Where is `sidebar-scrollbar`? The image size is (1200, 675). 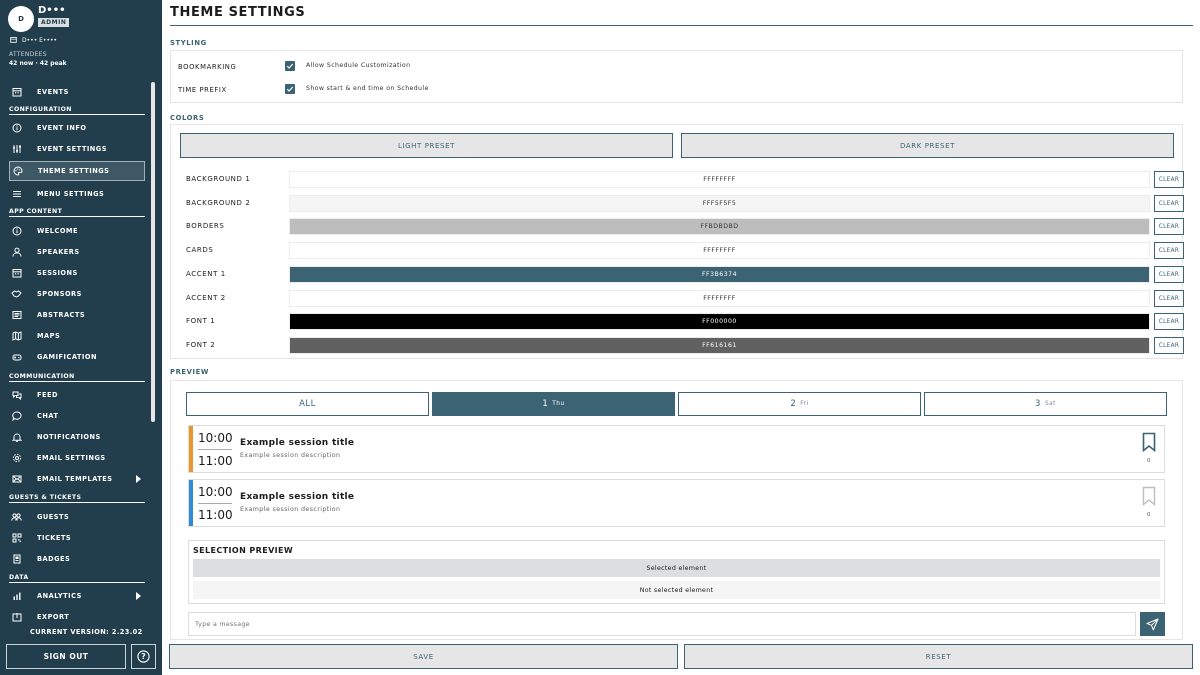
sidebar-scrollbar is located at coordinates (153, 252).